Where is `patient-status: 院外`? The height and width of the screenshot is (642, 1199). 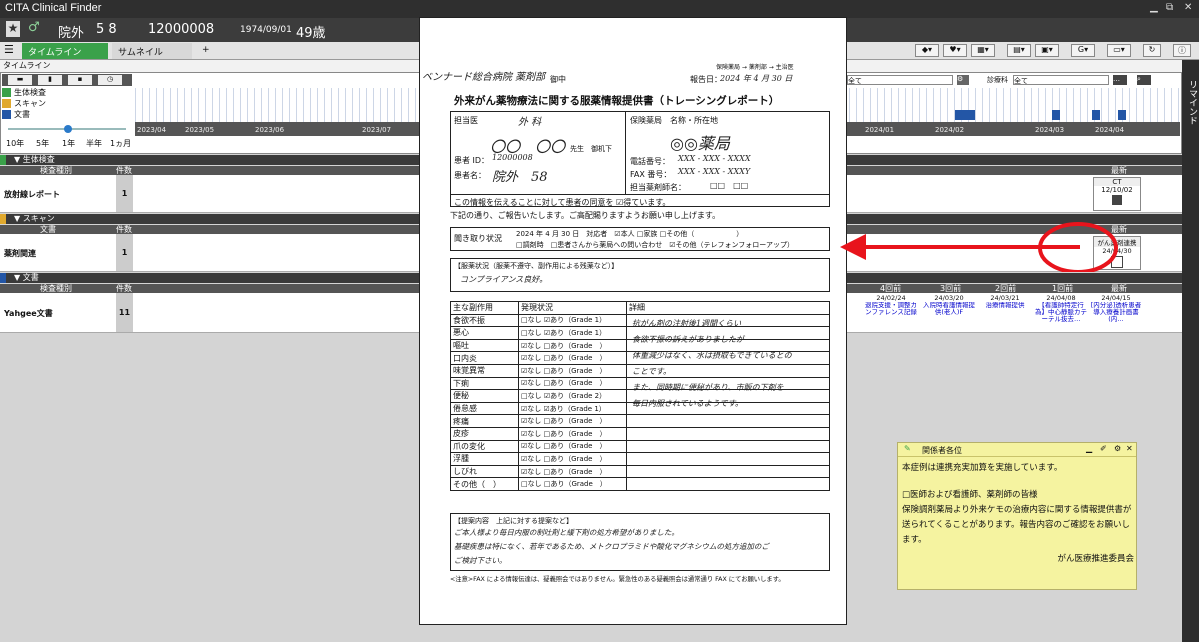 patient-status: 院外 is located at coordinates (71, 33).